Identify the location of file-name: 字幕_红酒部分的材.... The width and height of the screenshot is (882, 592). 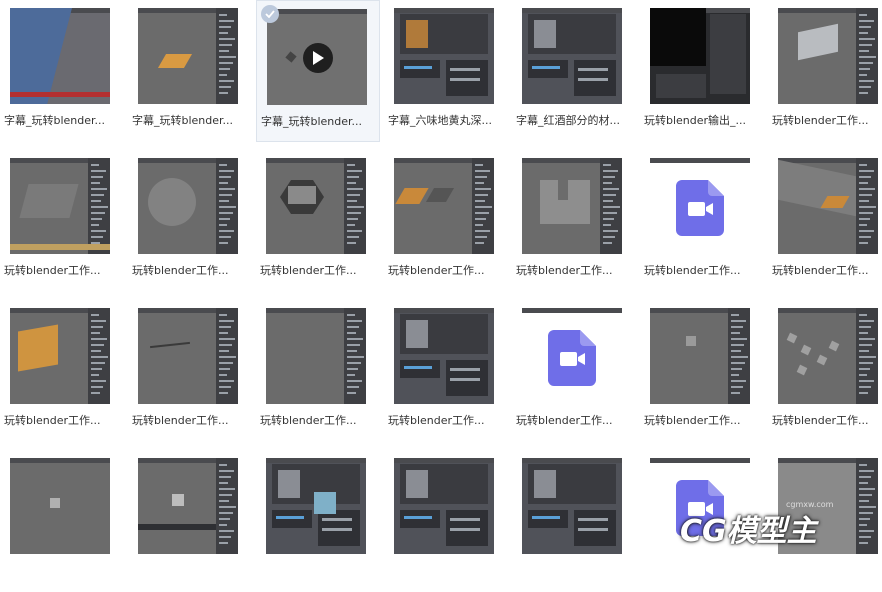
(568, 120).